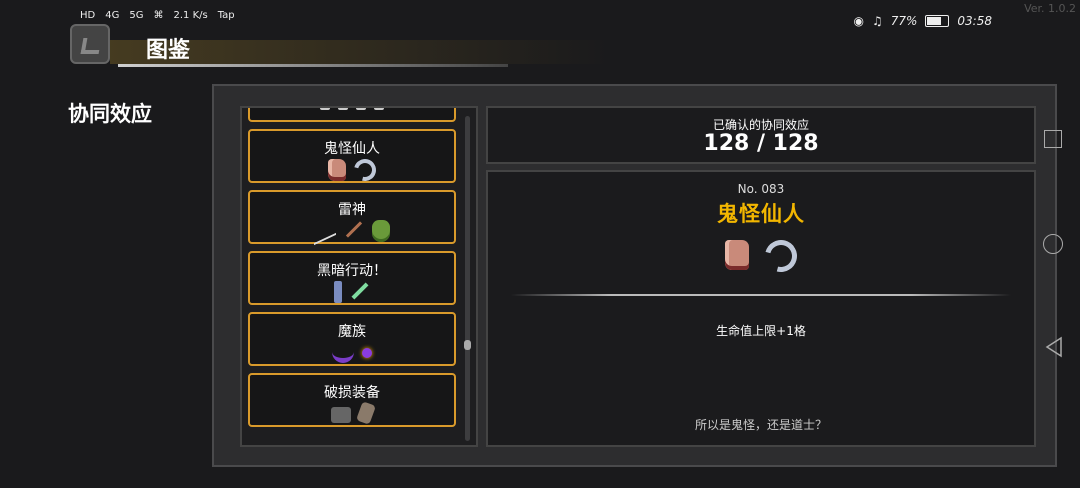 This screenshot has height=488, width=1080. What do you see at coordinates (877, 21) in the screenshot?
I see `mute-bell-icon: ♫` at bounding box center [877, 21].